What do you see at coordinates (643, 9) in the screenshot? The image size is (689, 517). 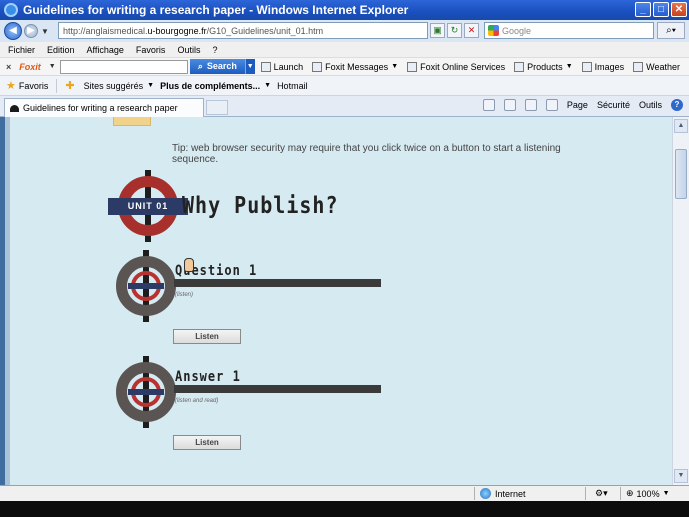 I see `minimize-icon: _` at bounding box center [643, 9].